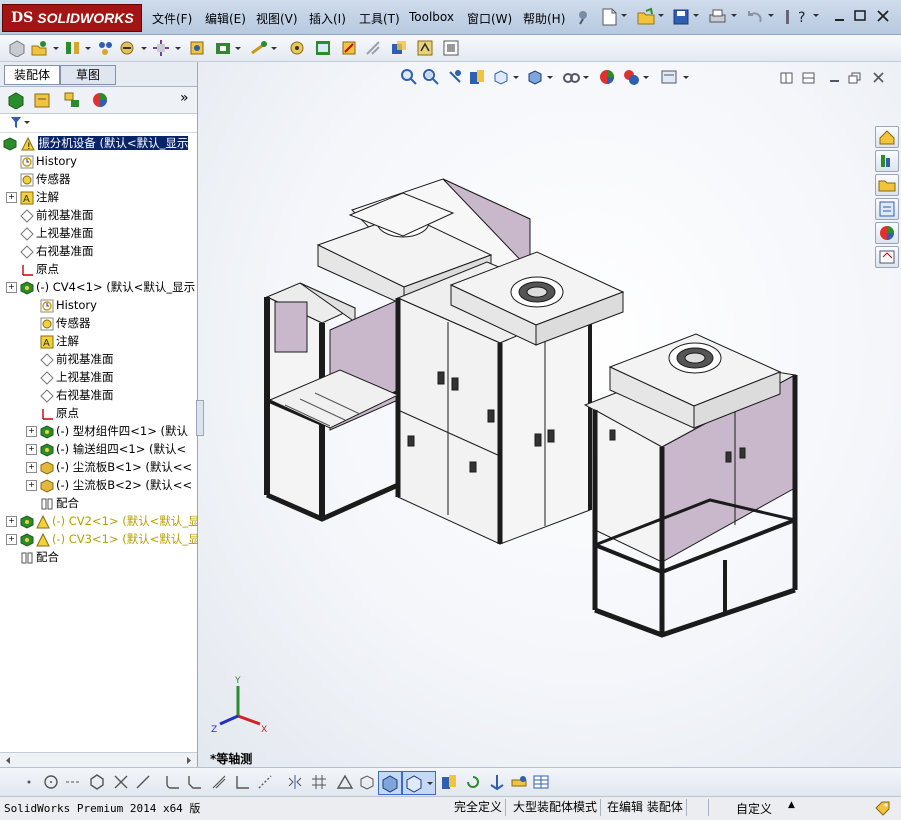  I want to click on triangle-icon, so click(345, 782).